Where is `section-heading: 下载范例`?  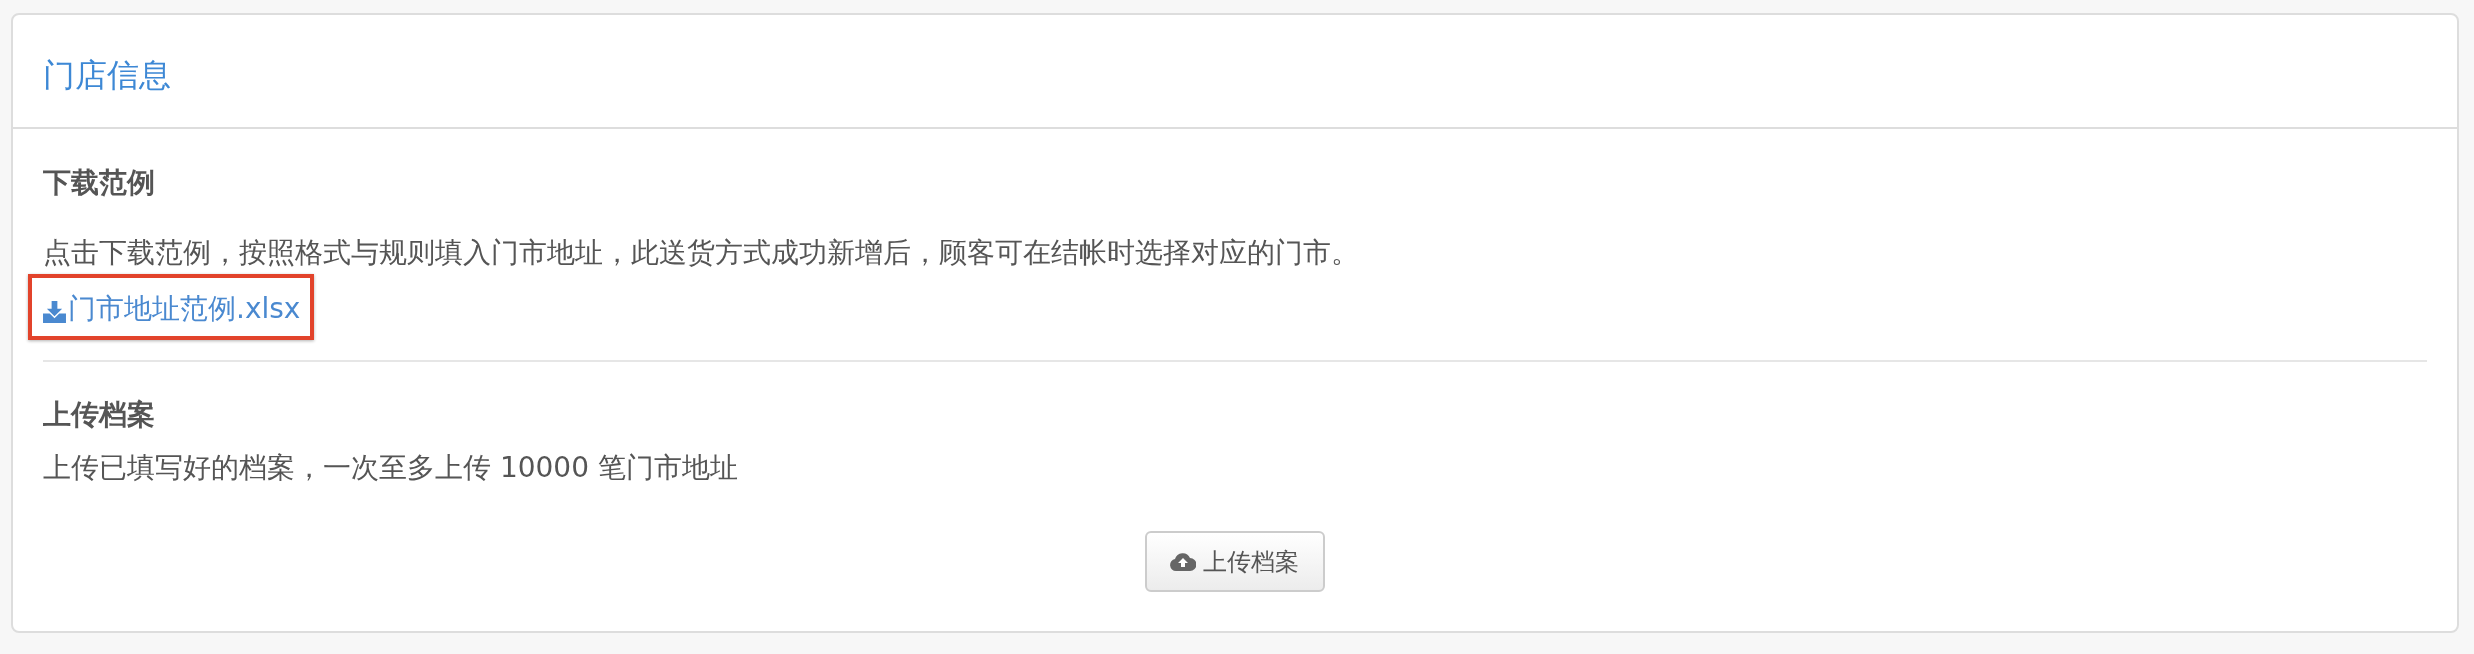 section-heading: 下载范例 is located at coordinates (99, 183).